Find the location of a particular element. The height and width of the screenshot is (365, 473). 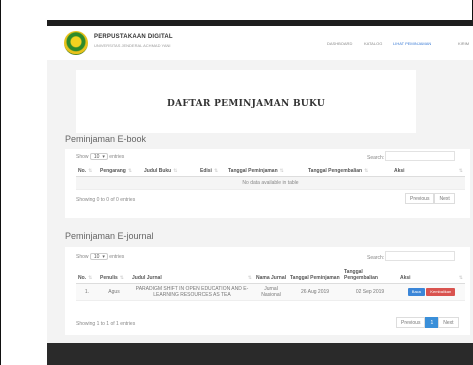

ejournal-previous-button: Previous is located at coordinates (411, 322).